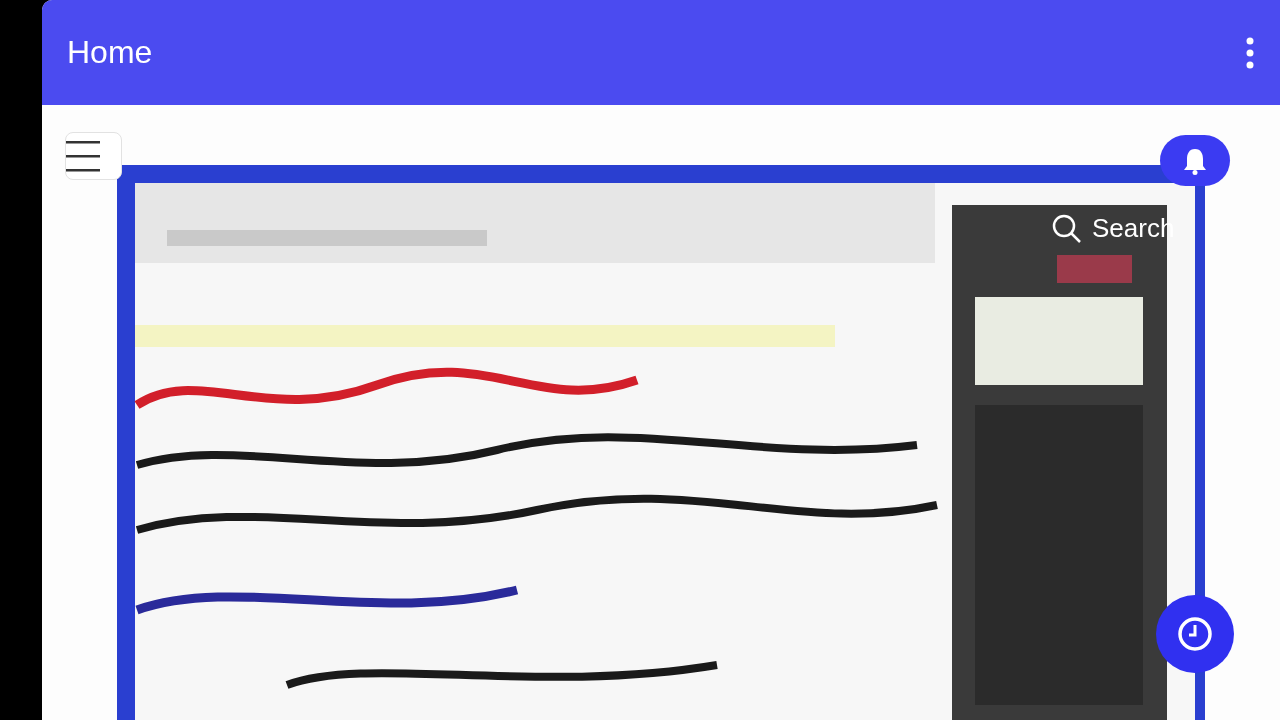 This screenshot has height=720, width=1280. I want to click on menu-button, so click(93, 156).